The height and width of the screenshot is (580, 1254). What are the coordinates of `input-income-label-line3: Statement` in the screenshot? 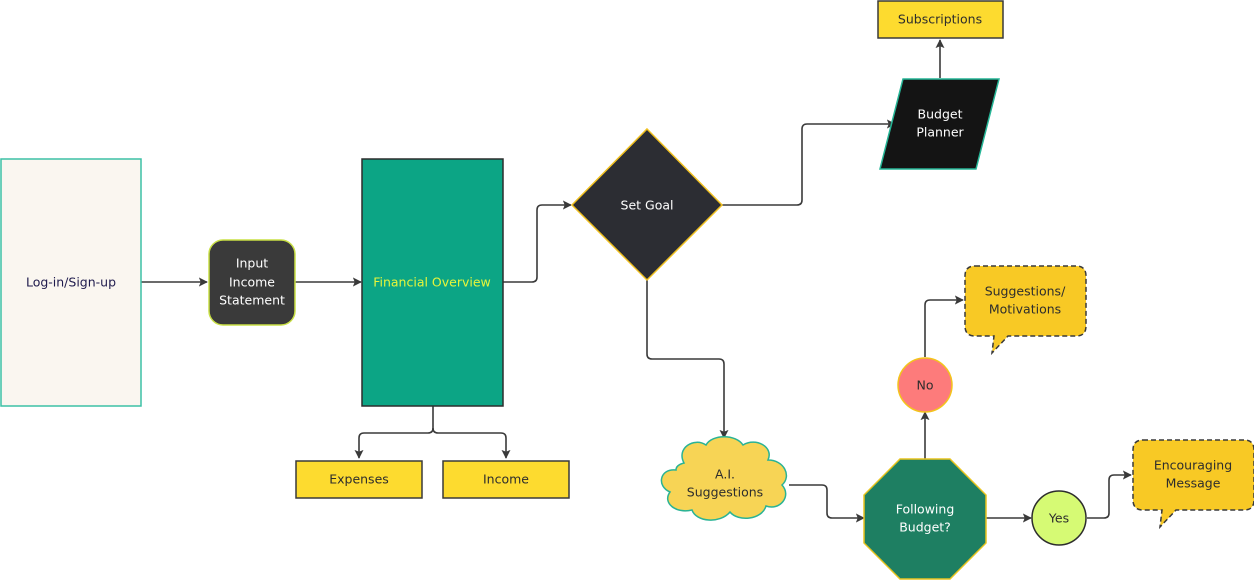 It's located at (252, 300).